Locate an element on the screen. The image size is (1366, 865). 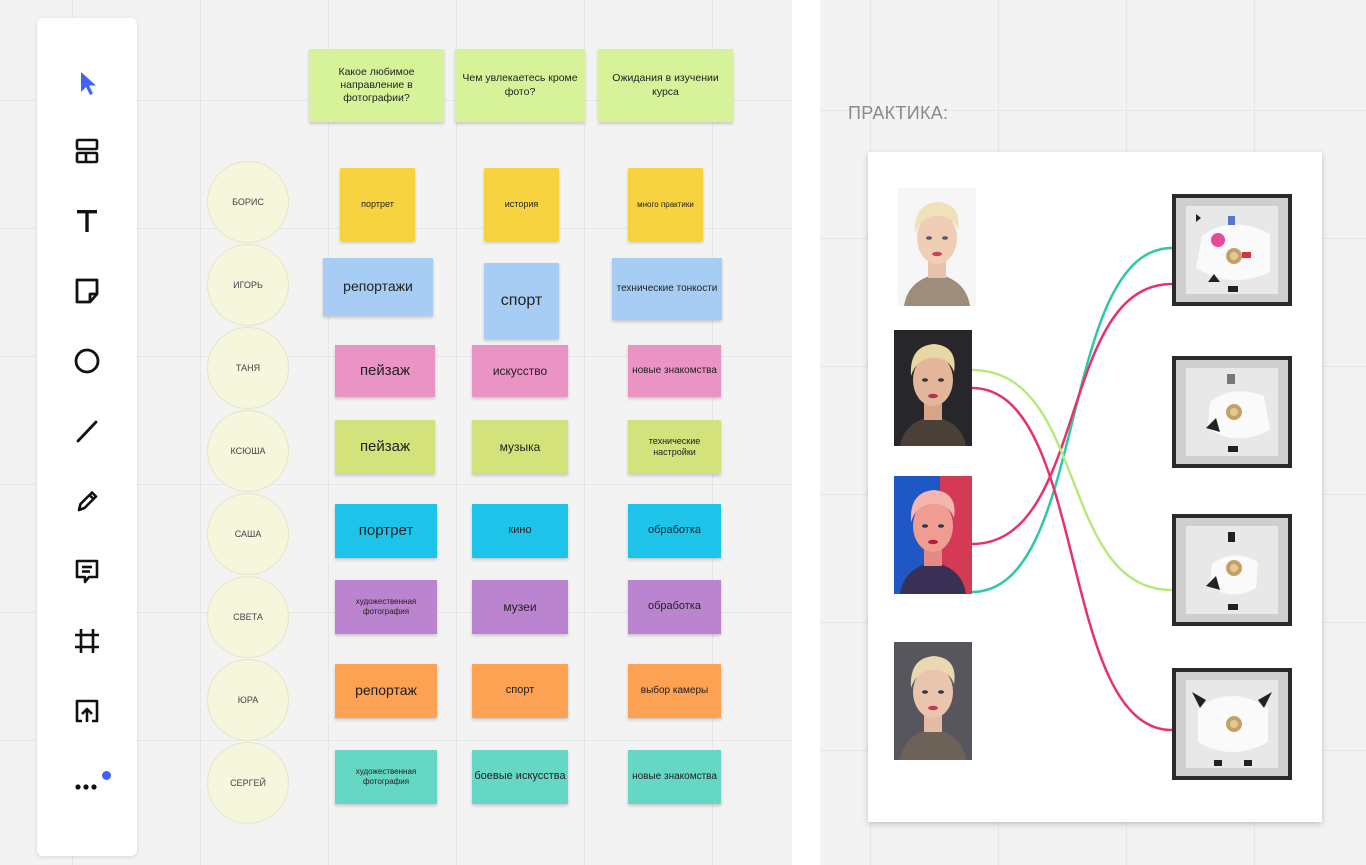
participant-name: САША is located at coordinates (248, 534).